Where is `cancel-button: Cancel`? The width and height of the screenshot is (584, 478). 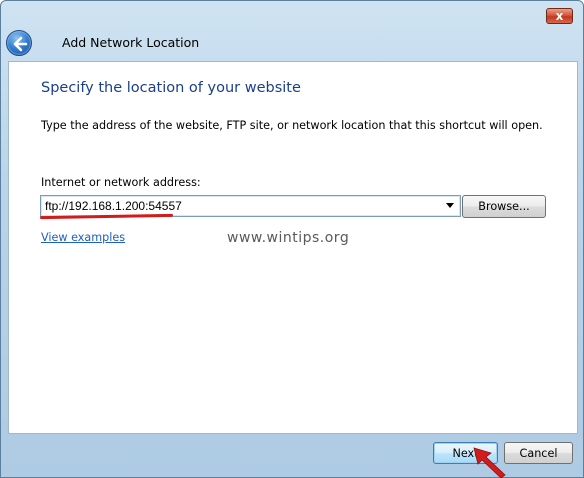 cancel-button: Cancel is located at coordinates (538, 453).